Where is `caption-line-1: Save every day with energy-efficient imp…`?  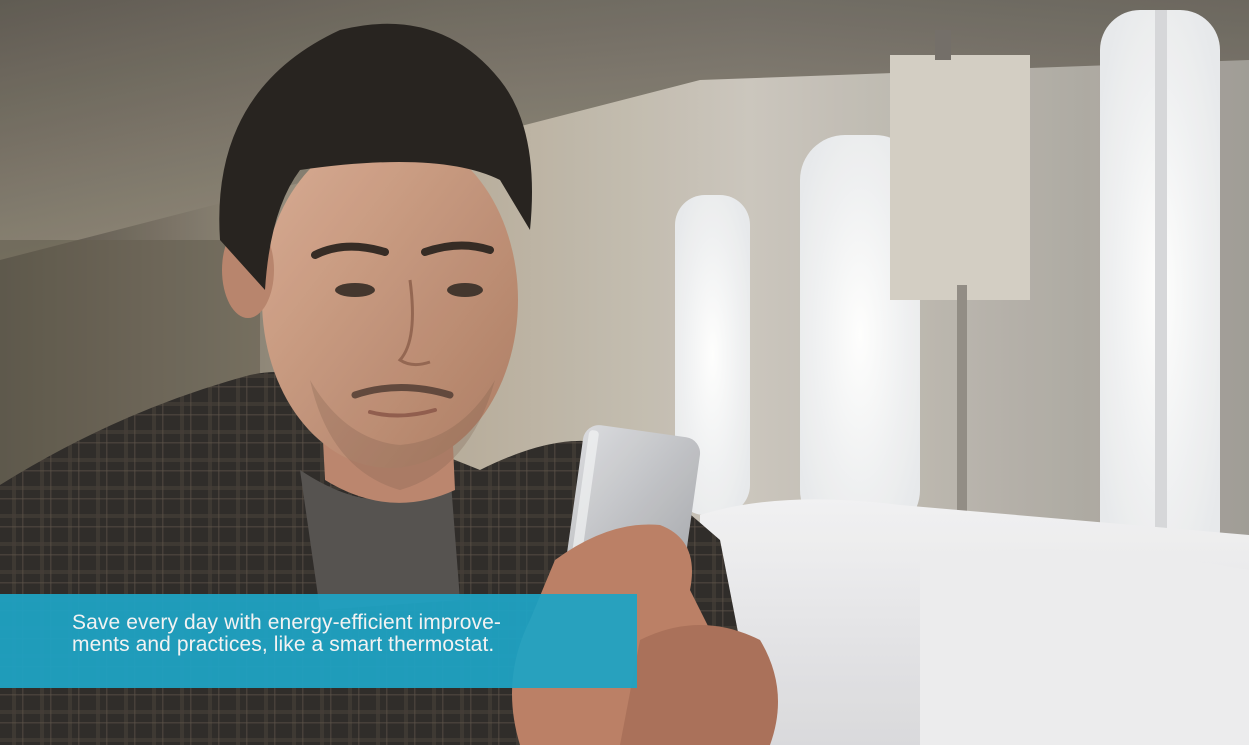 caption-line-1: Save every day with energy-efficient imp… is located at coordinates (286, 622).